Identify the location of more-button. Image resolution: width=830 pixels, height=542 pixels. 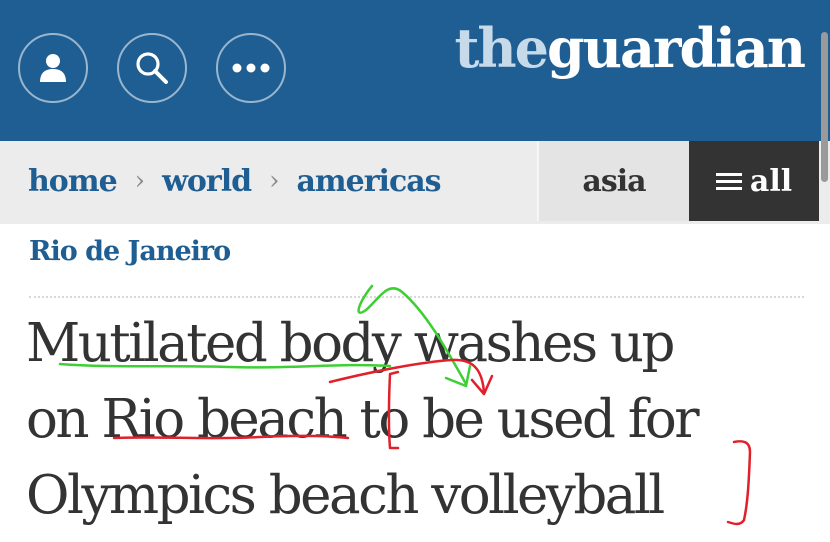
(251, 68).